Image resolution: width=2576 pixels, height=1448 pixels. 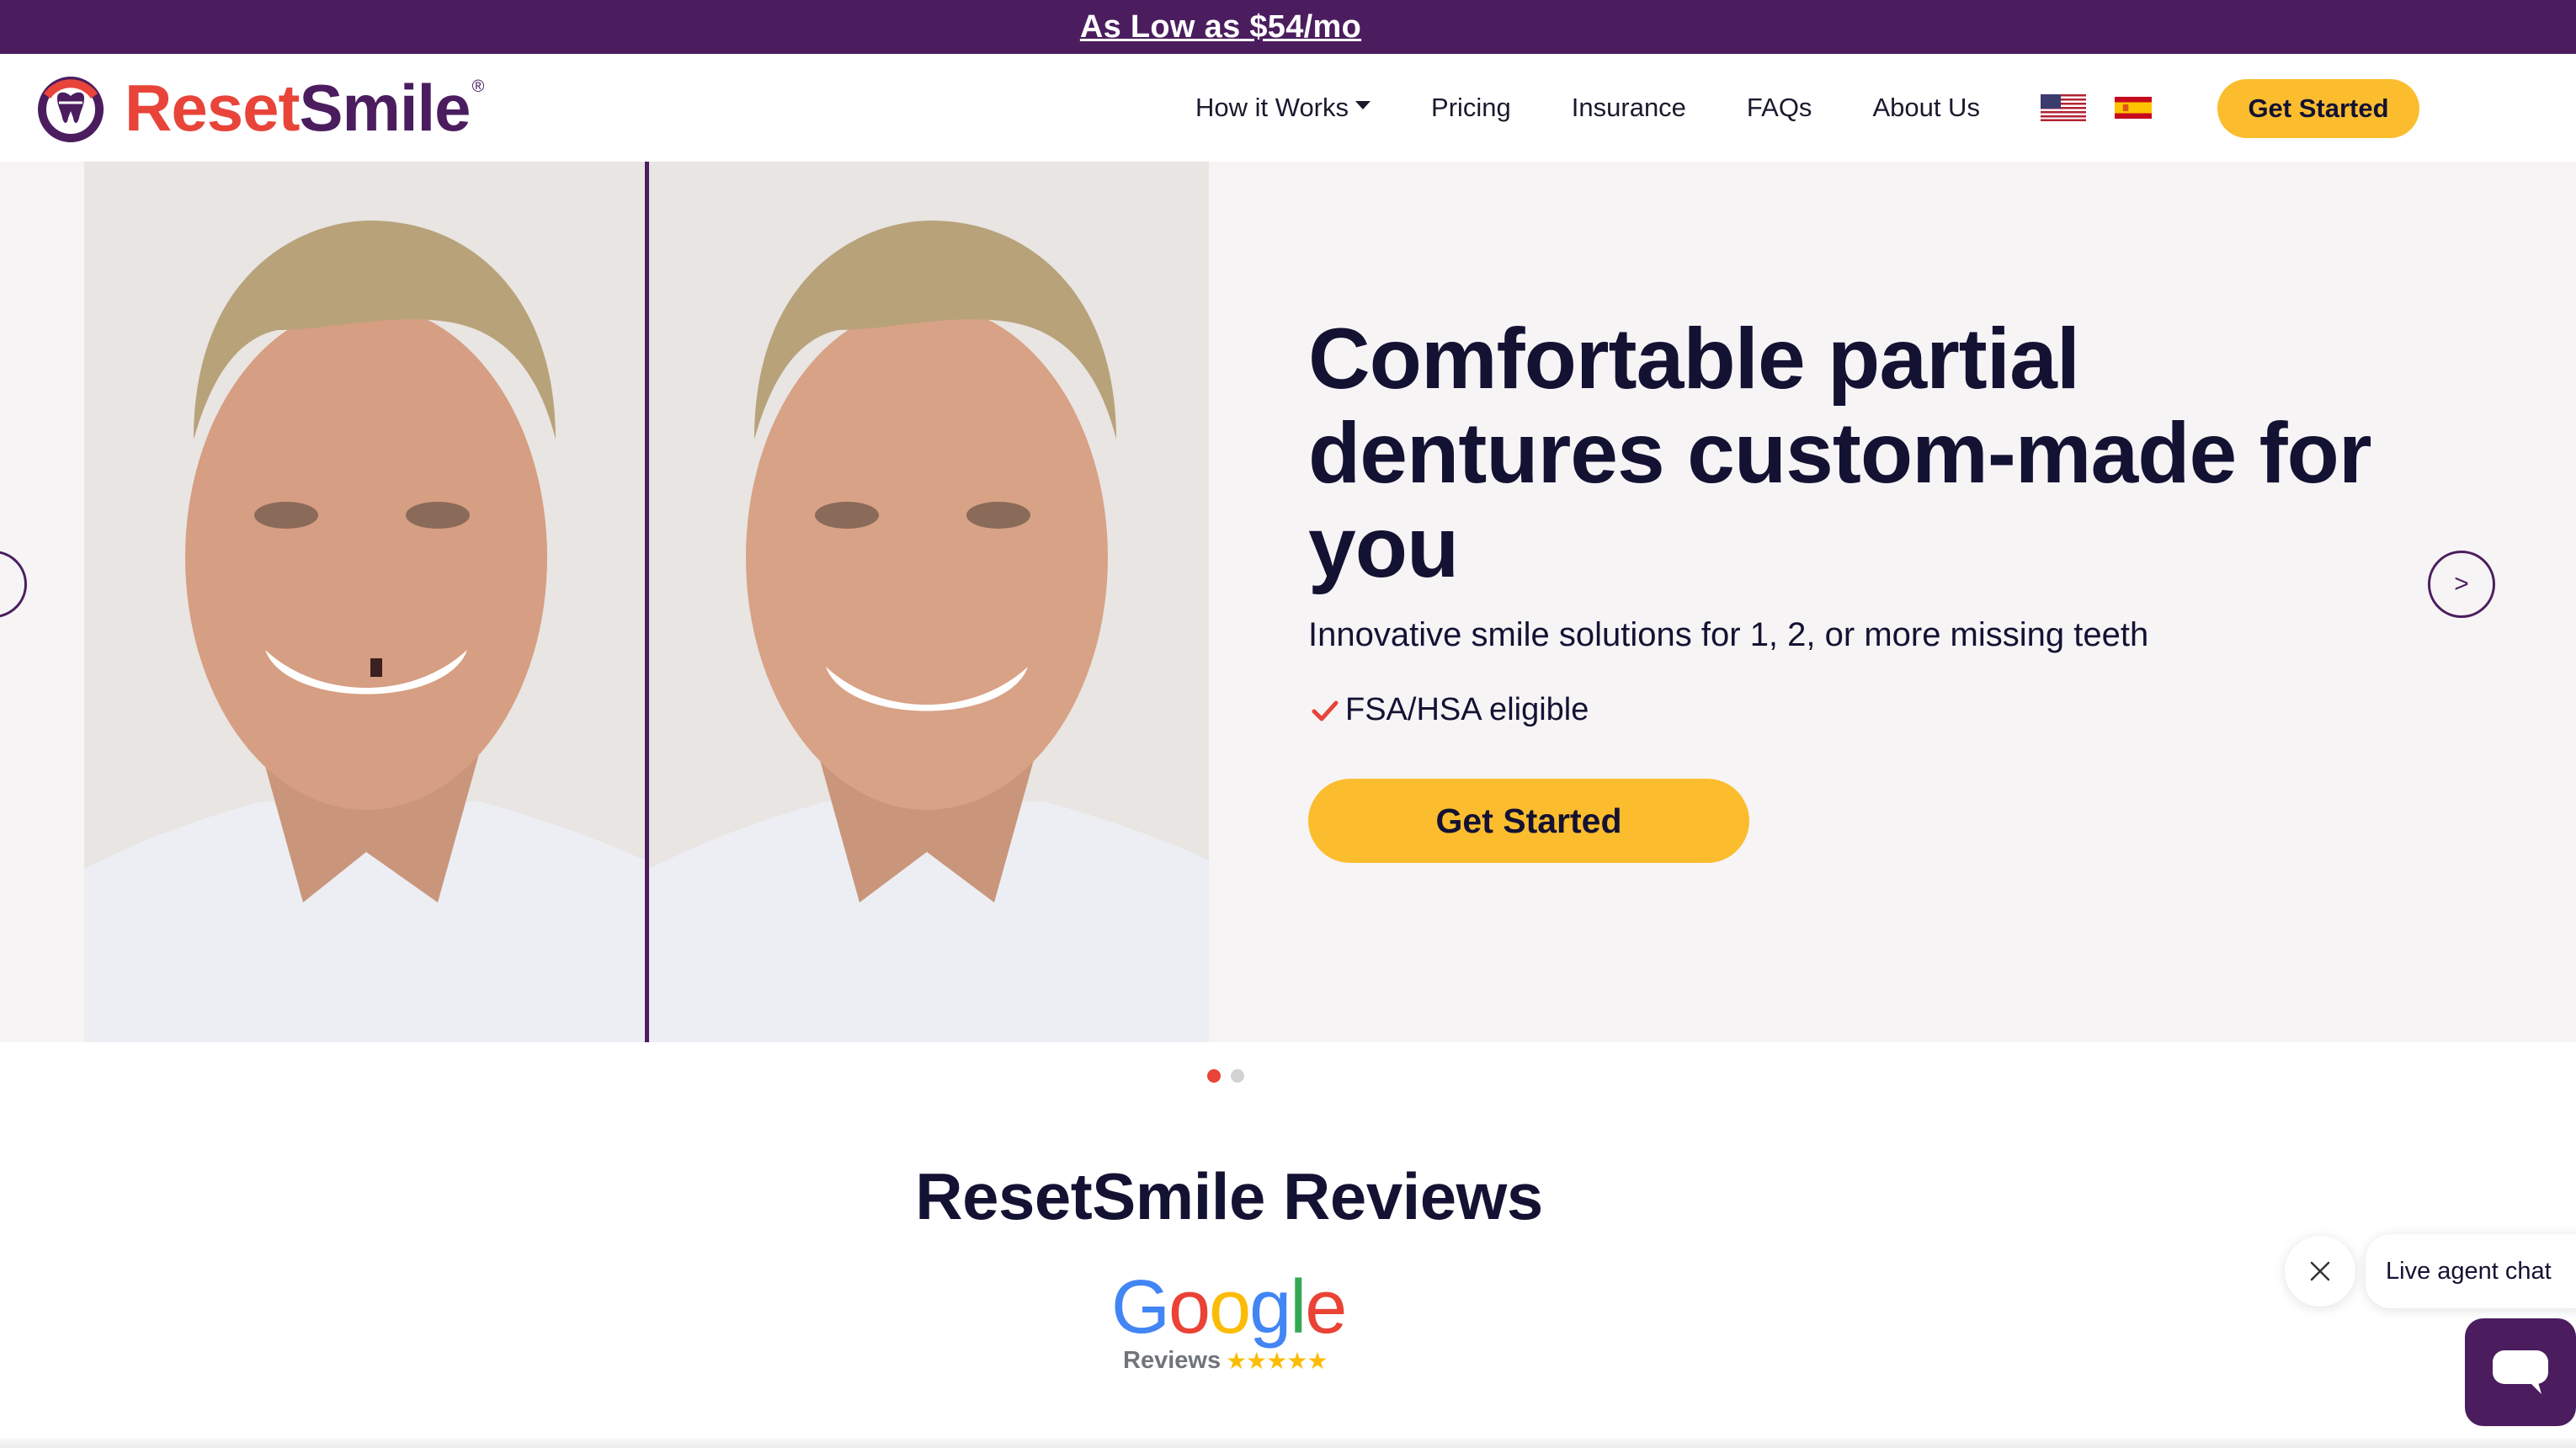 I want to click on logo-text: ResetSmile, so click(x=298, y=108).